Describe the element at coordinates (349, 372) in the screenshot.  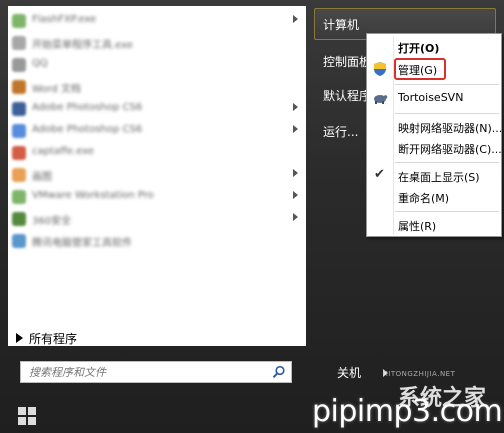
I see `shutdown-button: 关机` at that location.